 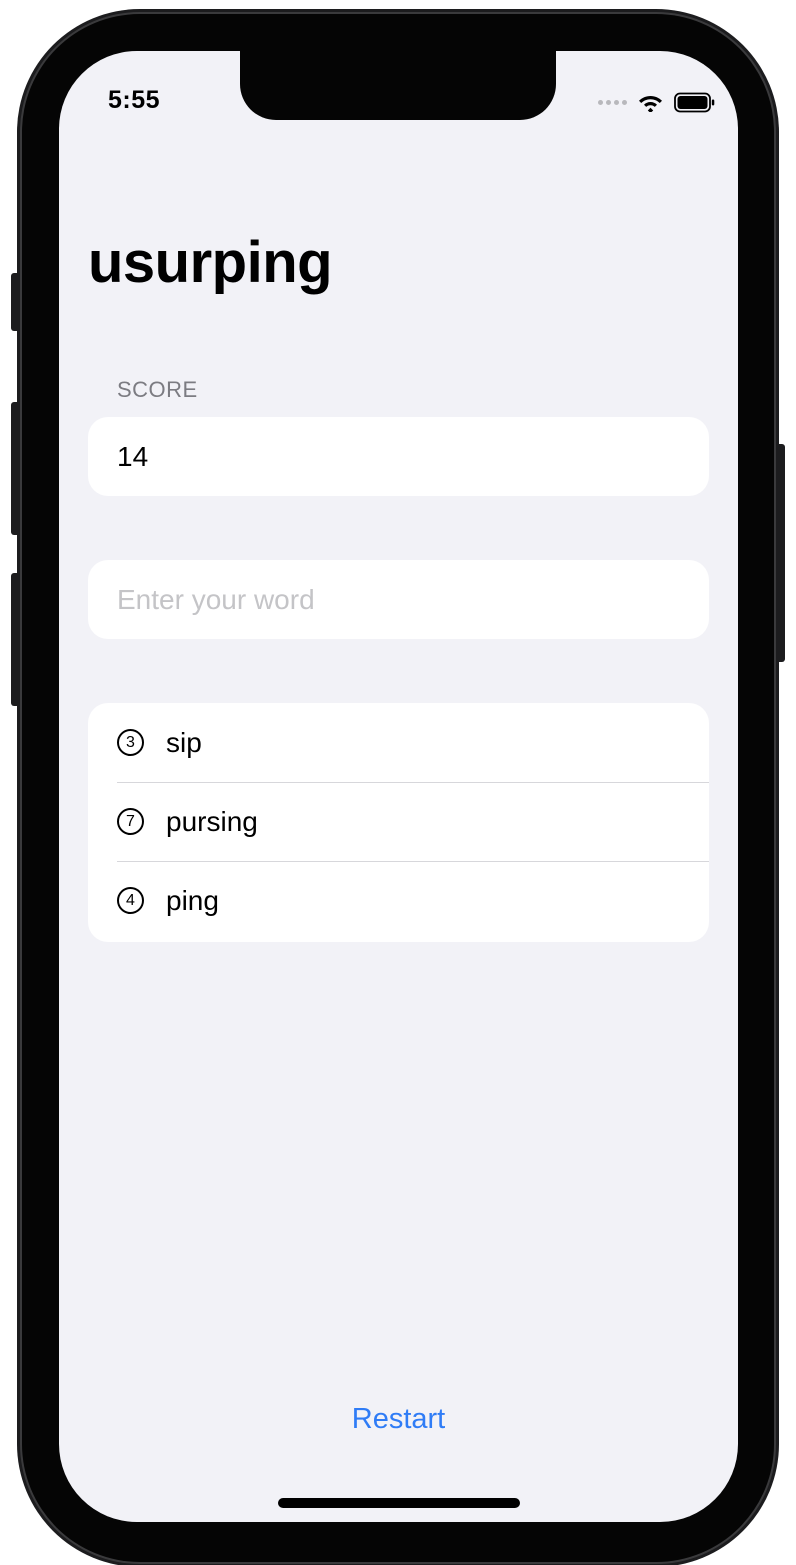 I want to click on power-button, so click(x=779, y=553).